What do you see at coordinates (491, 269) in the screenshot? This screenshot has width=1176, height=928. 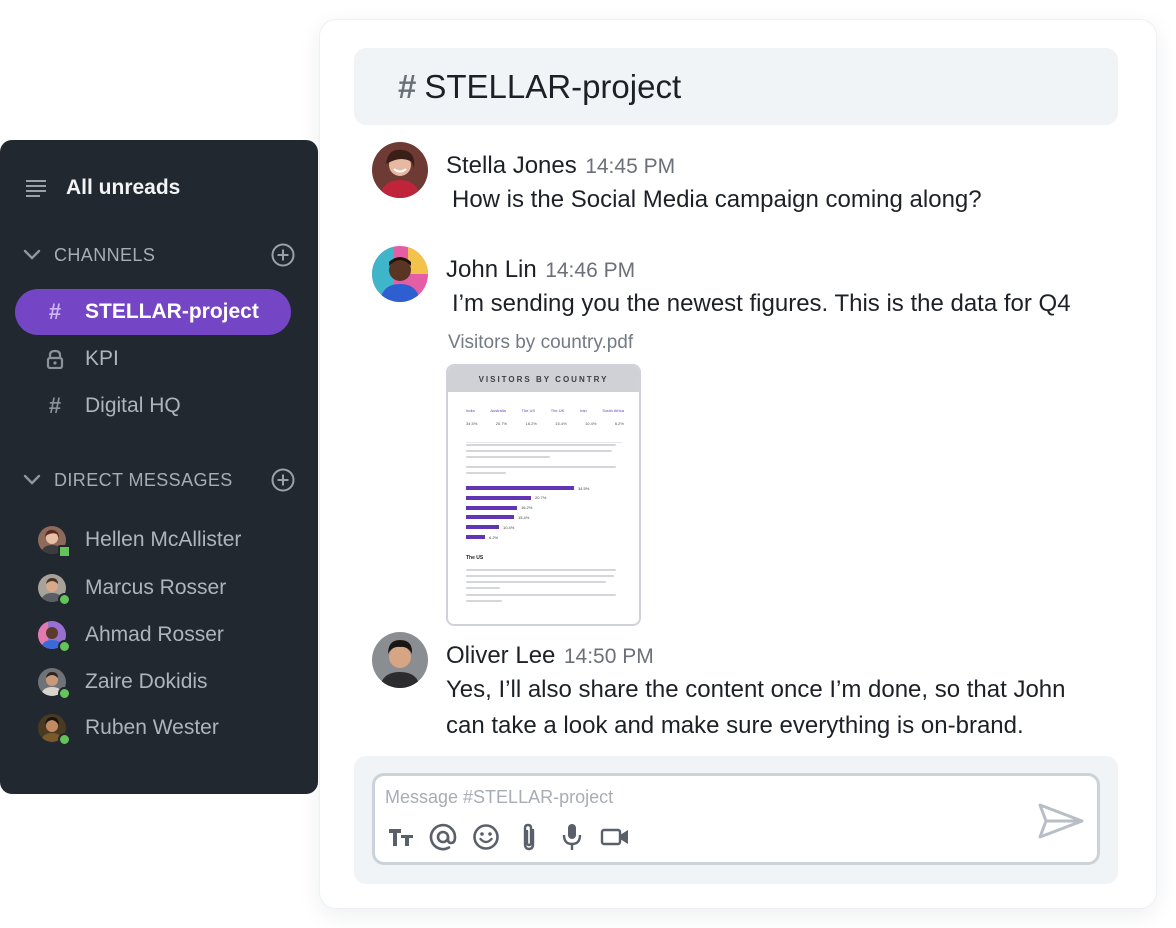 I see `author-name: John Lin` at bounding box center [491, 269].